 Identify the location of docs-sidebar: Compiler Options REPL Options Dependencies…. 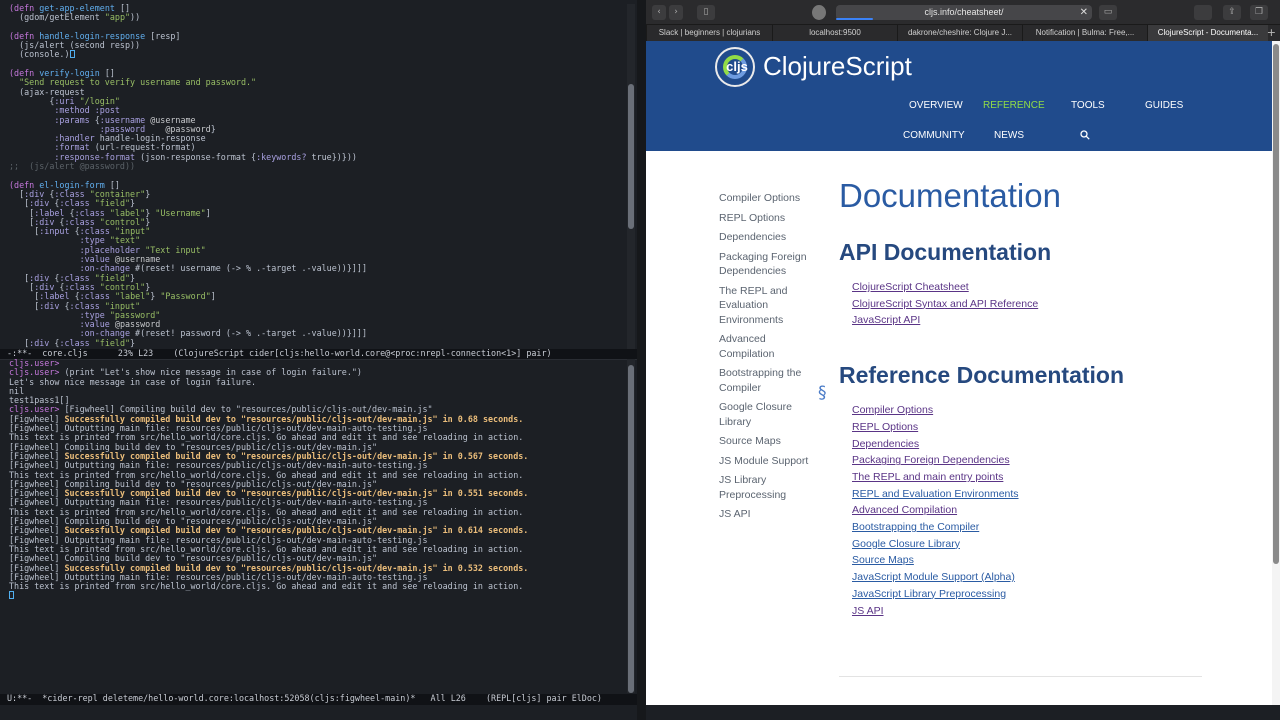
(767, 359).